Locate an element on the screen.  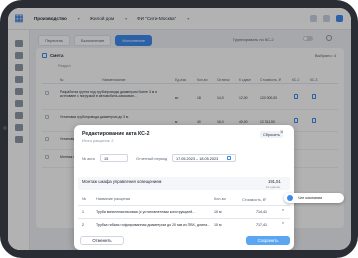
modal-col-qty: Кол-во is located at coordinates (220, 199).